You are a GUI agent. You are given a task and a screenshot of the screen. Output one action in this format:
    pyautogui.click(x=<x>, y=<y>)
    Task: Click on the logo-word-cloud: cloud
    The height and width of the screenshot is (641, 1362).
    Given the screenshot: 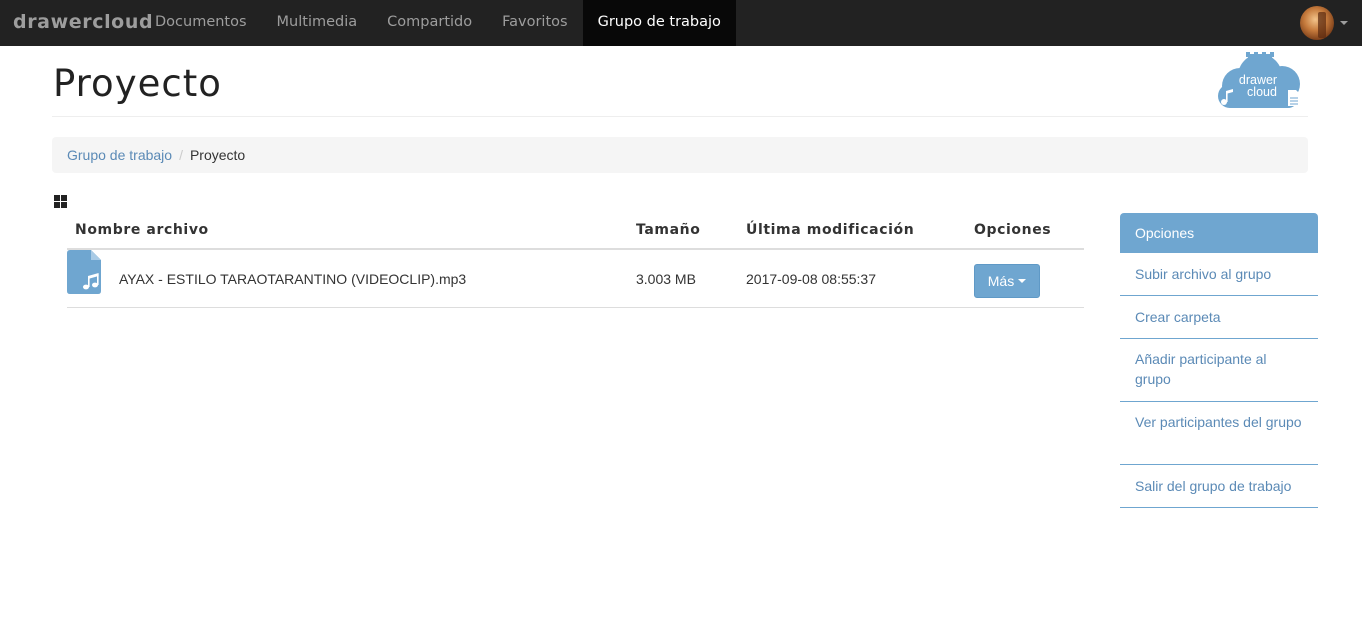 What is the action you would take?
    pyautogui.click(x=1262, y=92)
    